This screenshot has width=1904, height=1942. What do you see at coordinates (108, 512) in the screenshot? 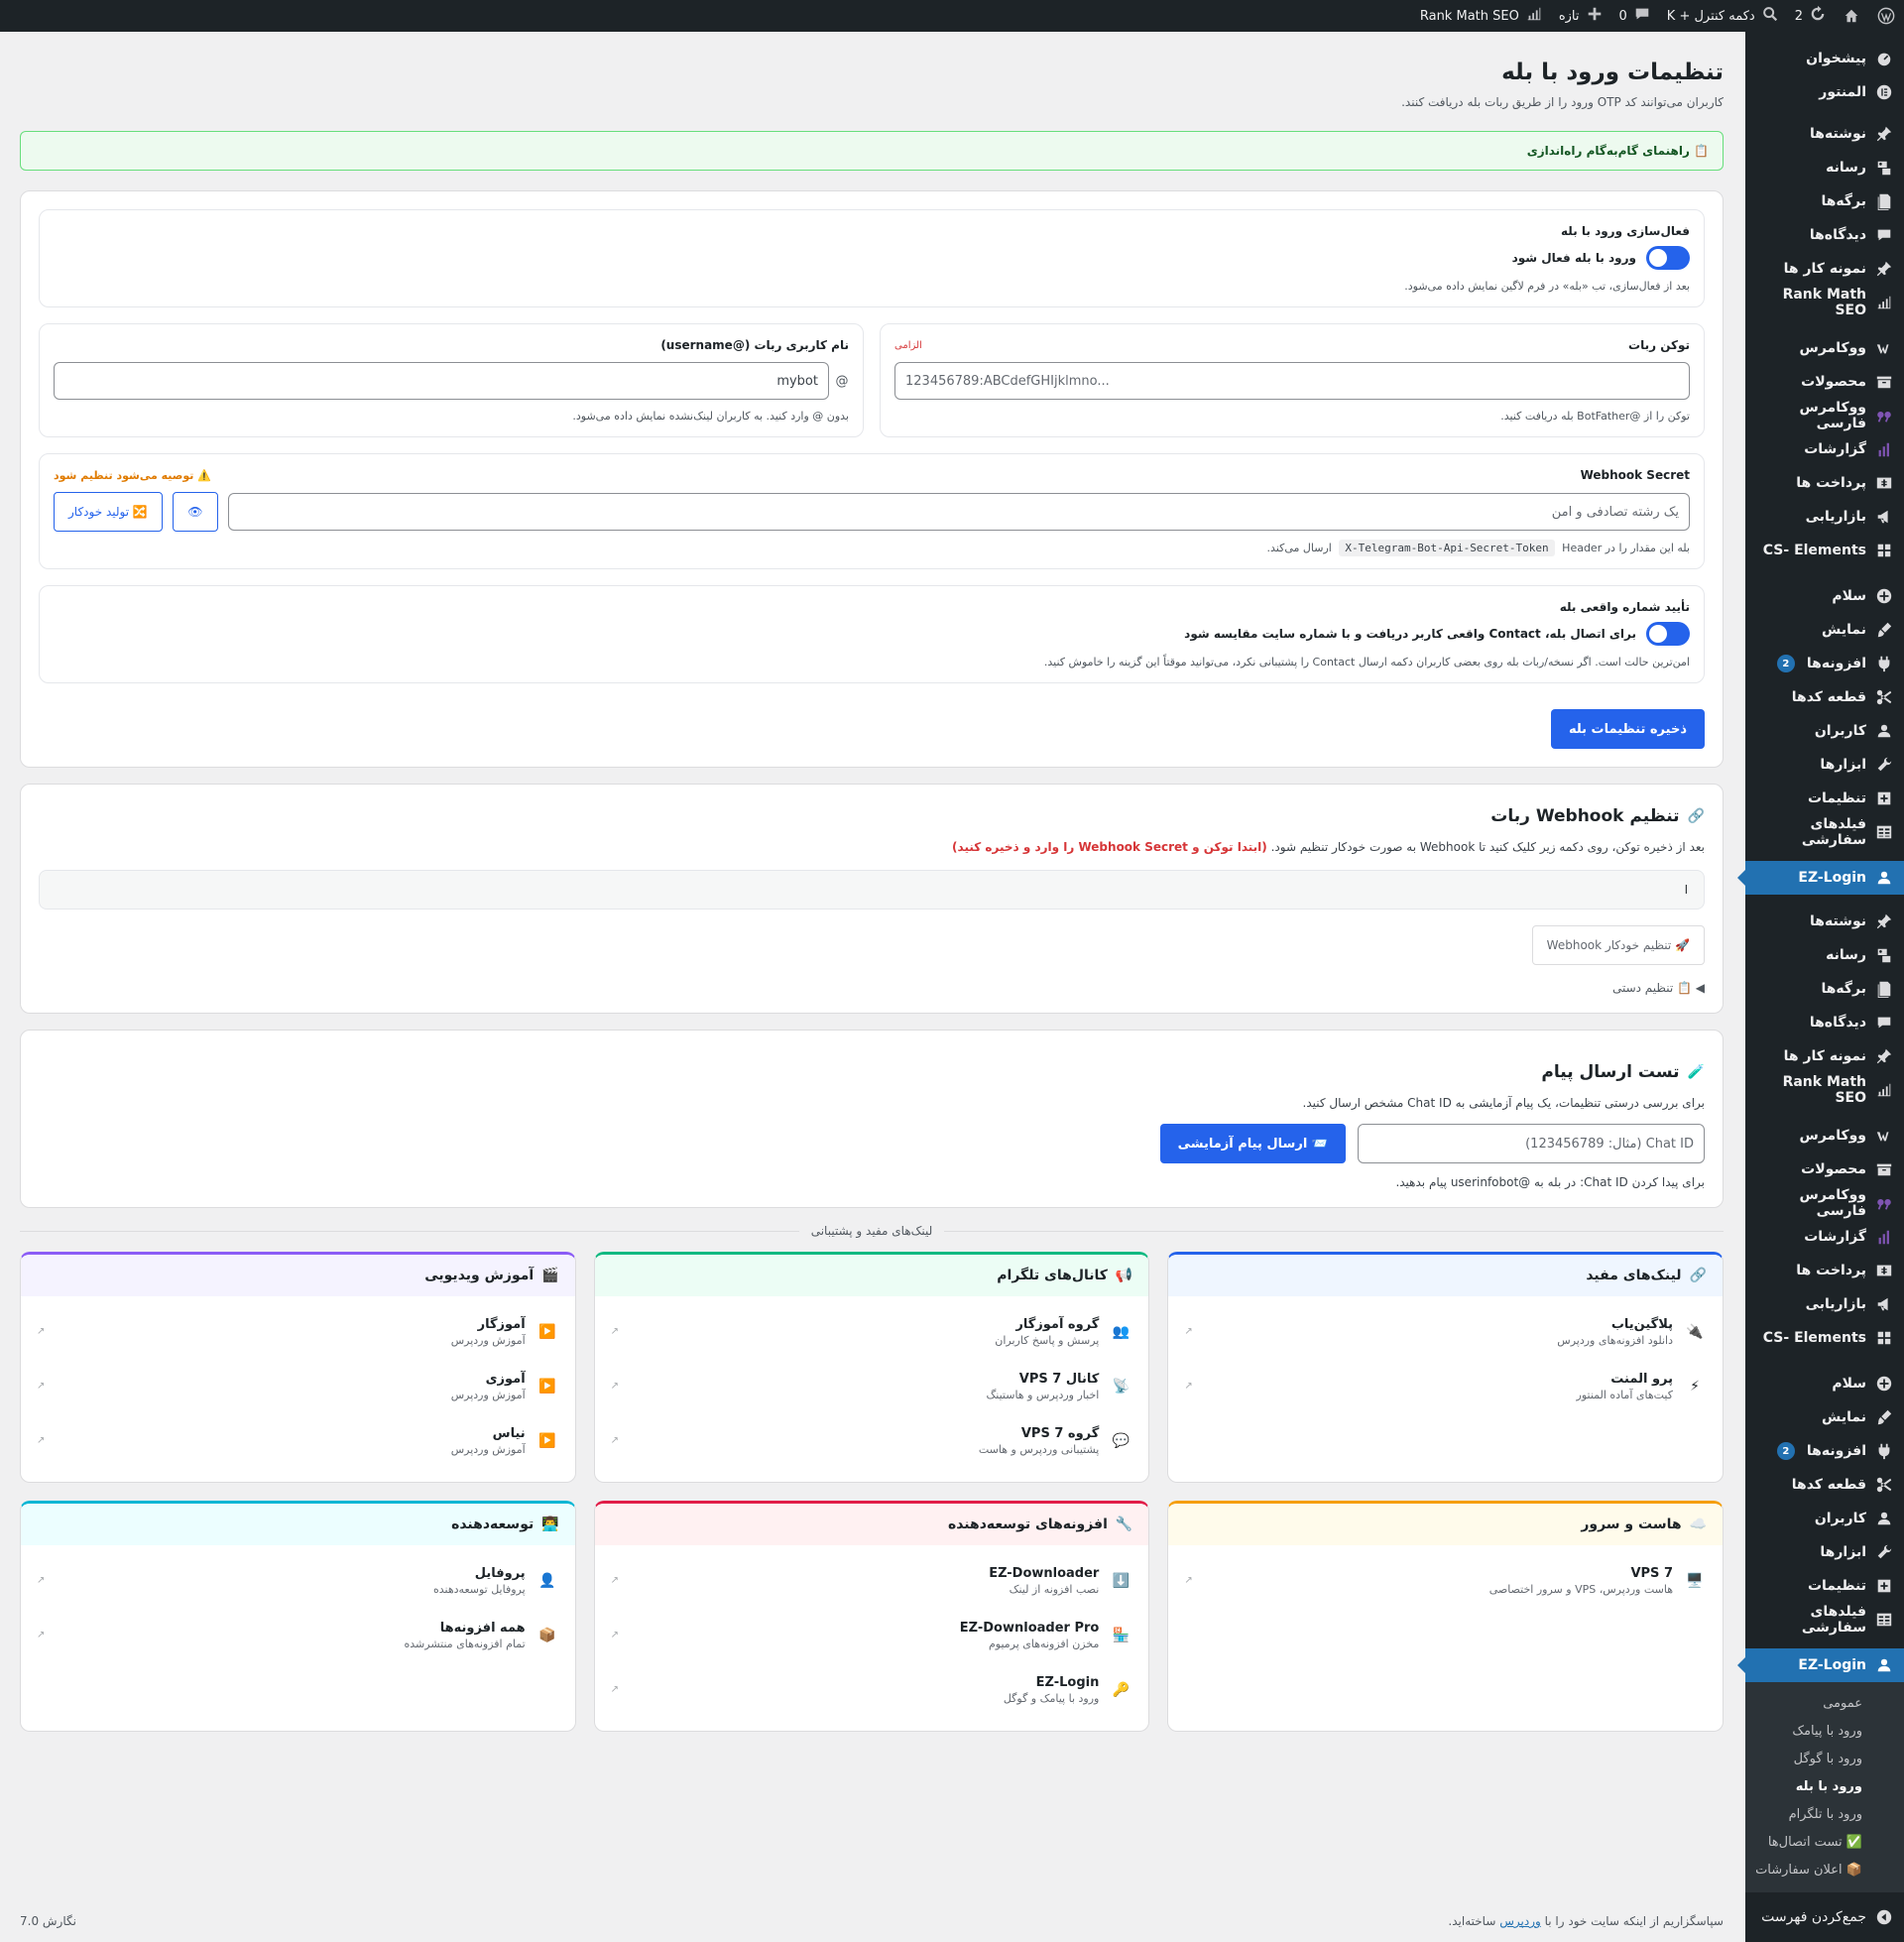
I see `generate-secret-button: 🔀 تولید خودکار` at bounding box center [108, 512].